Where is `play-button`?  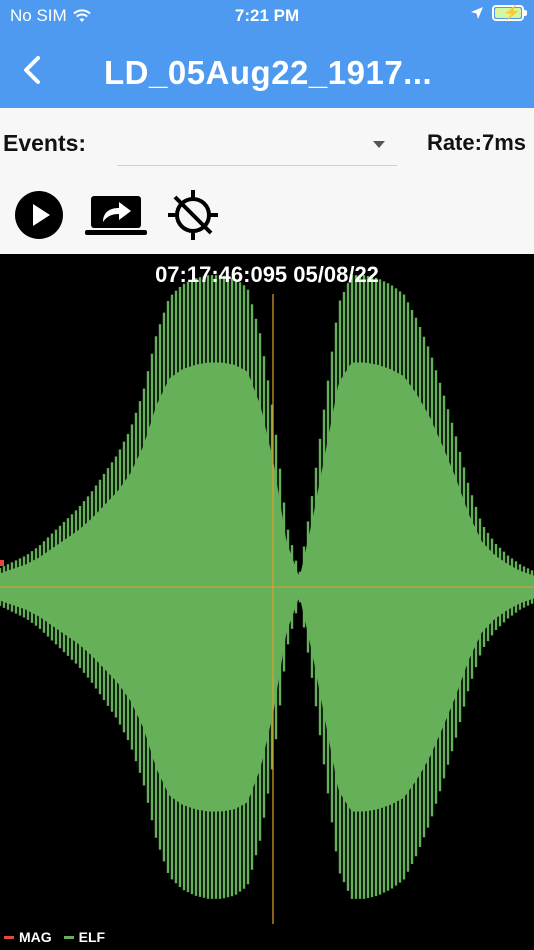 play-button is located at coordinates (39, 215).